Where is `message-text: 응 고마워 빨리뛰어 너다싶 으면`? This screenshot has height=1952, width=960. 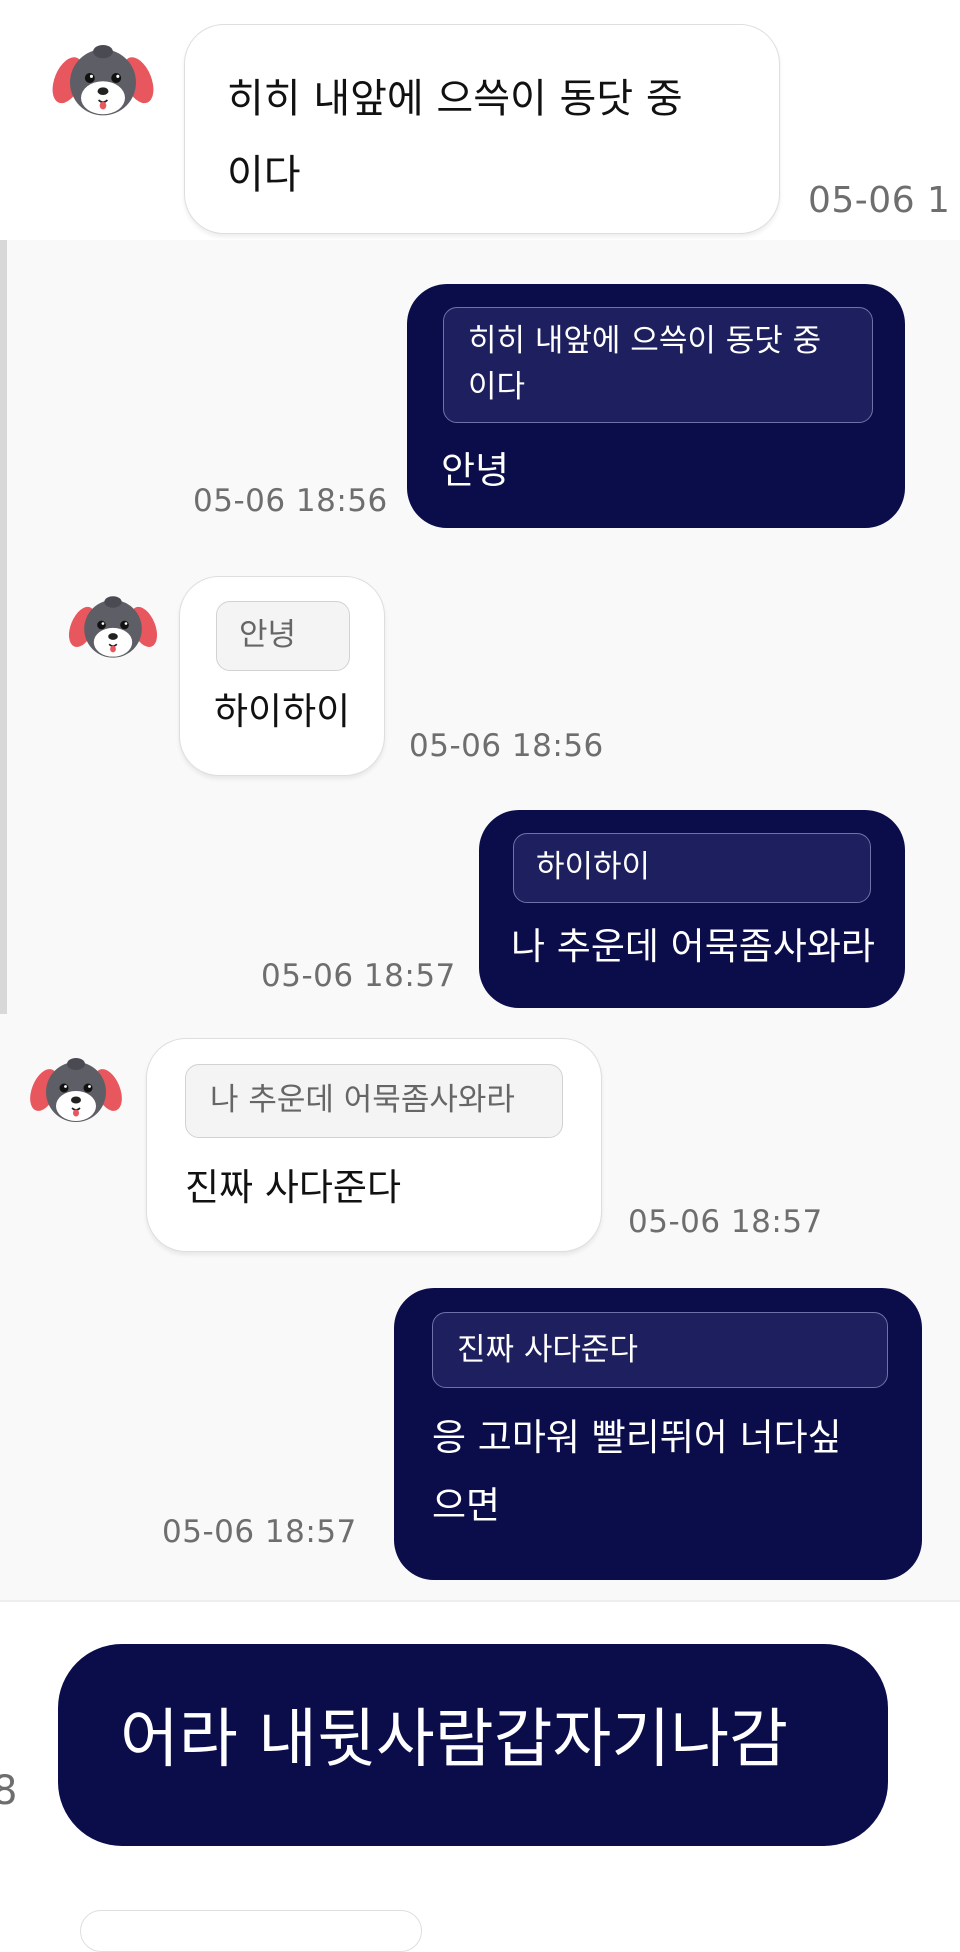
message-text: 응 고마워 빨리뛰어 너다싶 으면 is located at coordinates (637, 1471).